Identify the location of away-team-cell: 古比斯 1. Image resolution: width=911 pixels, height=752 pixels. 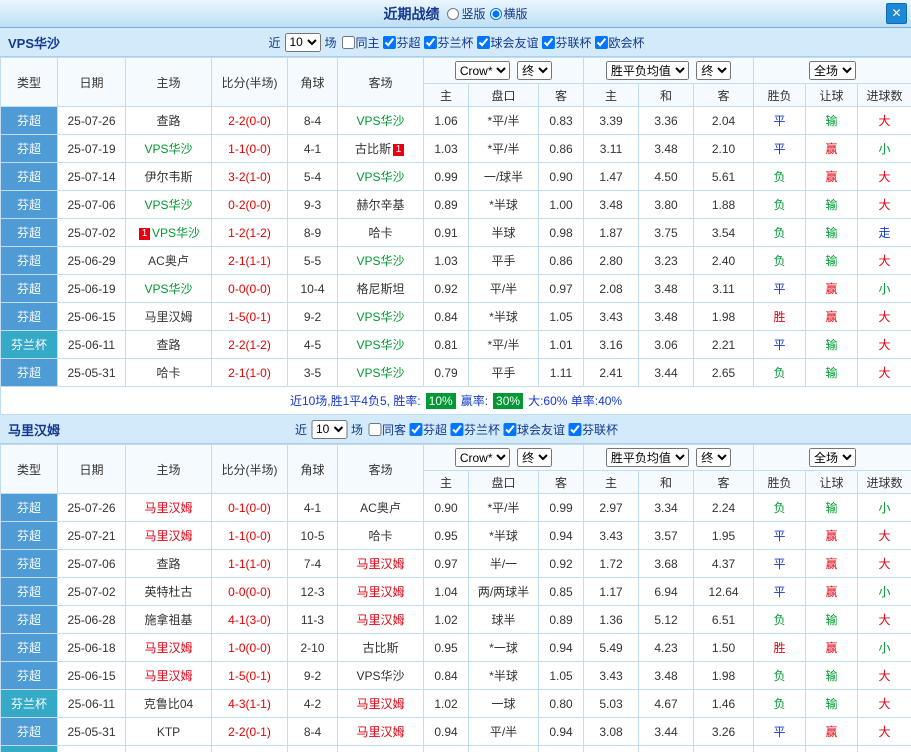
(380, 148).